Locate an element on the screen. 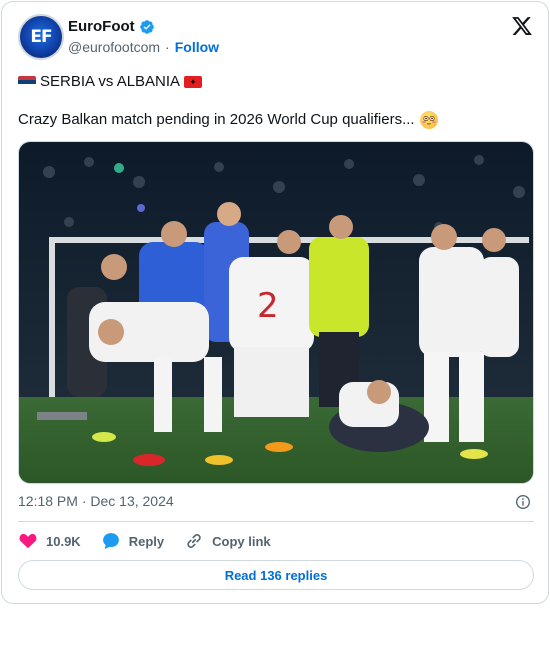 The image size is (550, 654). verified-badge-icon is located at coordinates (146, 26).